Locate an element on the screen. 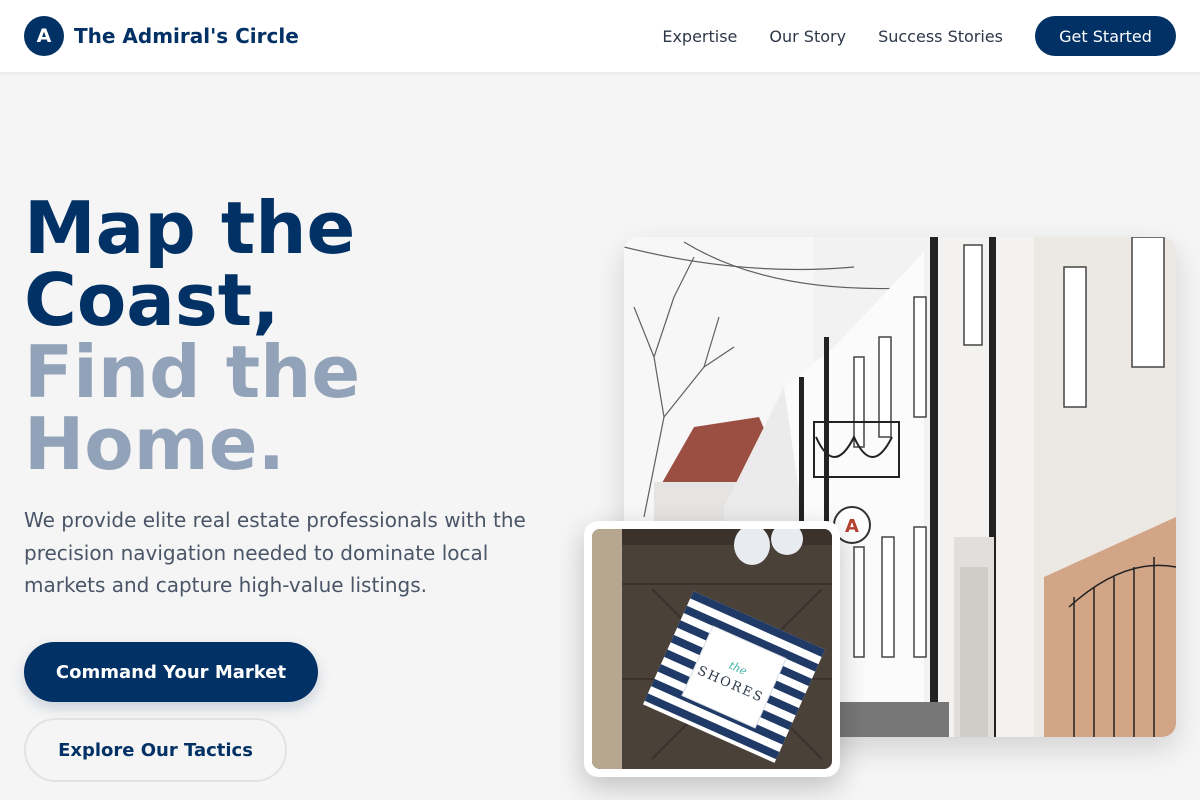 The width and height of the screenshot is (1200, 800). nav-link-expertise: Expertise is located at coordinates (699, 36).